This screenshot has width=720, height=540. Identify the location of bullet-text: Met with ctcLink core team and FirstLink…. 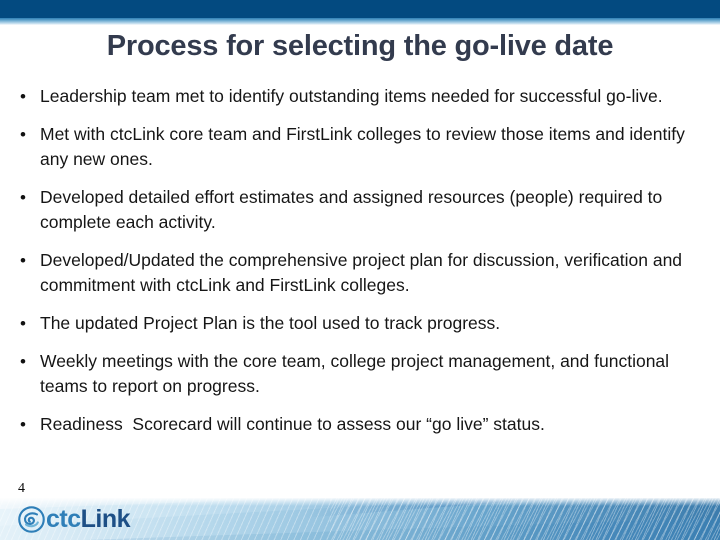
(365, 146).